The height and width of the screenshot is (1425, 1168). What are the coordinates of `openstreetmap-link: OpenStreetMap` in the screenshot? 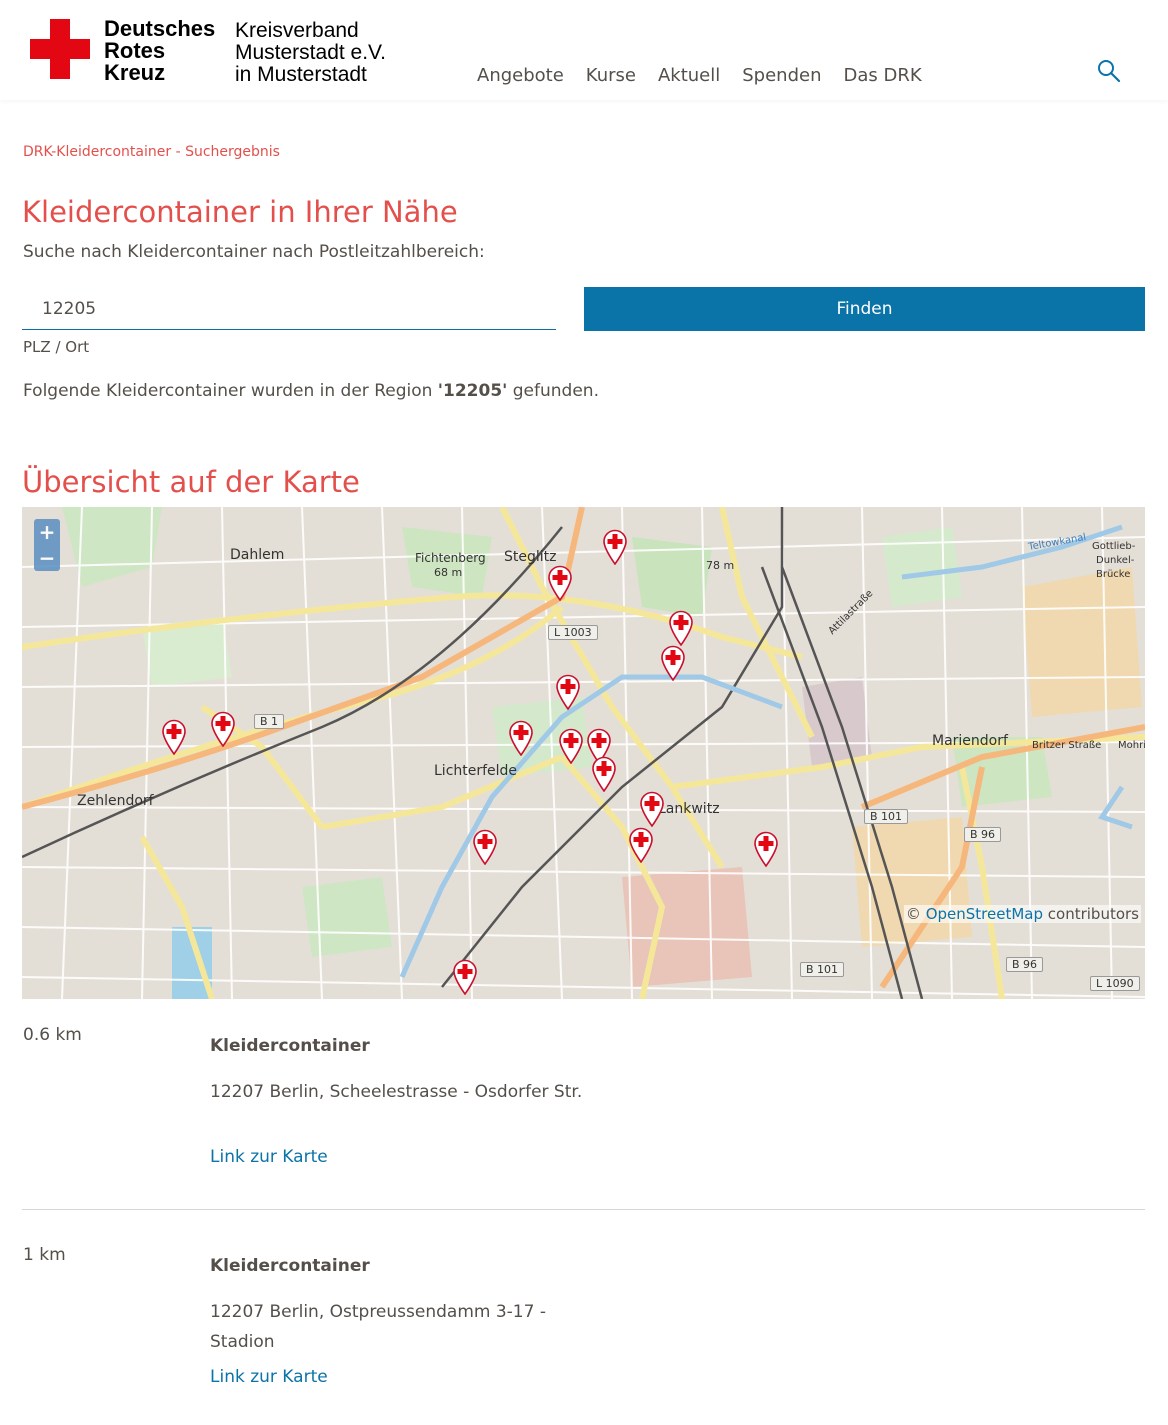 It's located at (984, 914).